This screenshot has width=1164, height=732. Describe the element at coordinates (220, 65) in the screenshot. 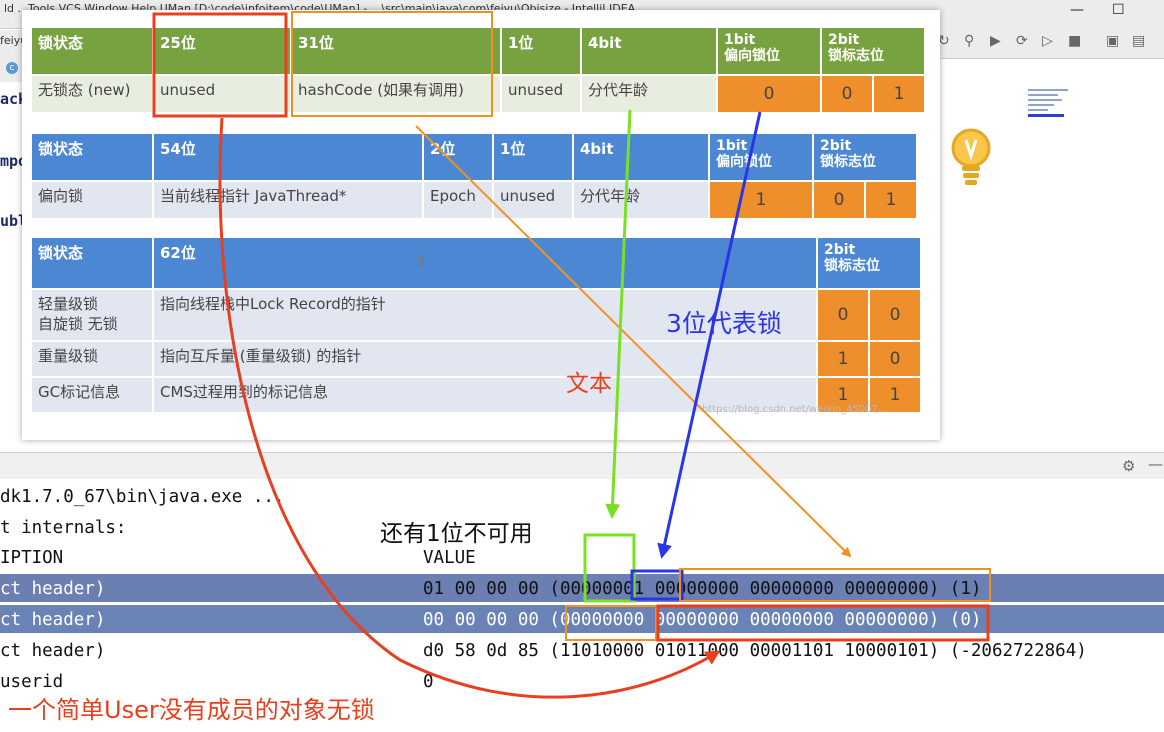

I see `highlight-25-bits-box` at that location.